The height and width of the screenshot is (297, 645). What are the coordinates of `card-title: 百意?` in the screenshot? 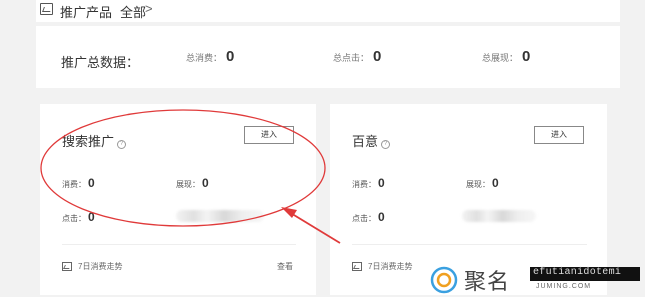 It's located at (371, 140).